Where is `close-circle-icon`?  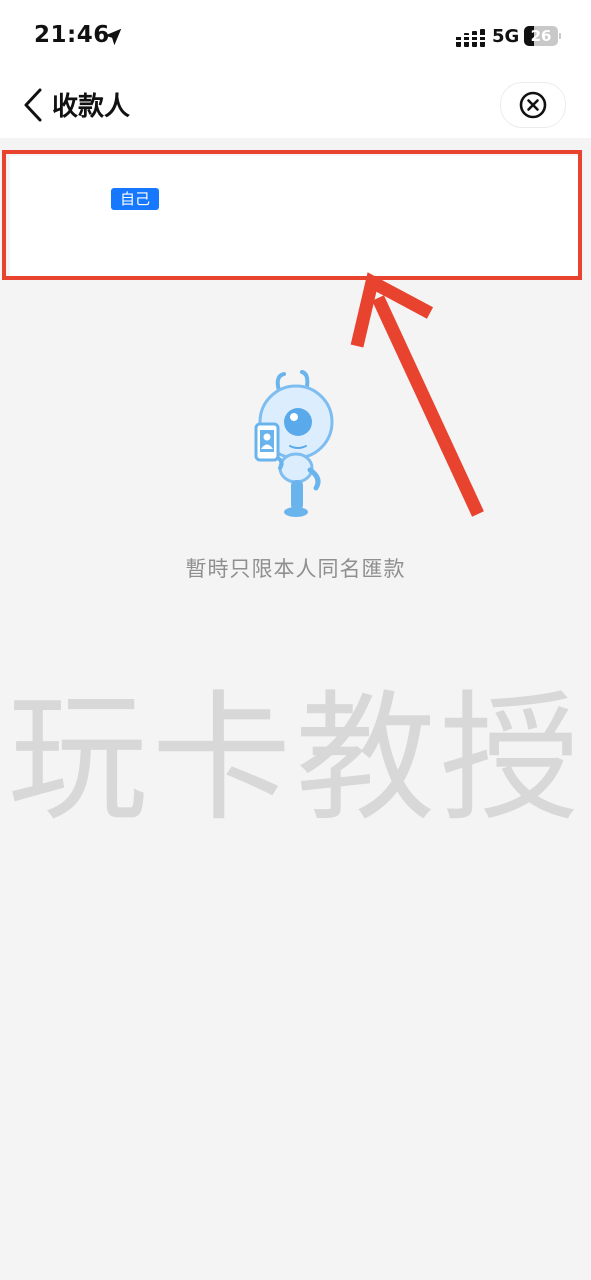
close-circle-icon is located at coordinates (533, 105).